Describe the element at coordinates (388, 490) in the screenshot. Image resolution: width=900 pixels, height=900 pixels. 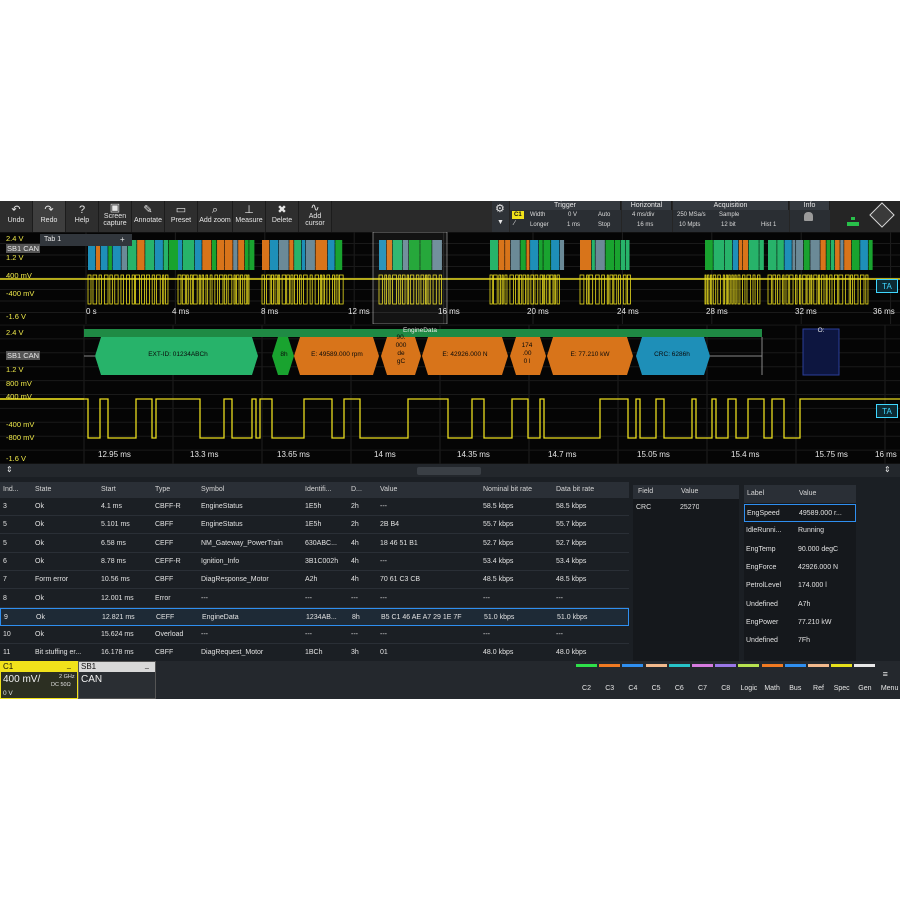
I see `col-value: Value` at that location.